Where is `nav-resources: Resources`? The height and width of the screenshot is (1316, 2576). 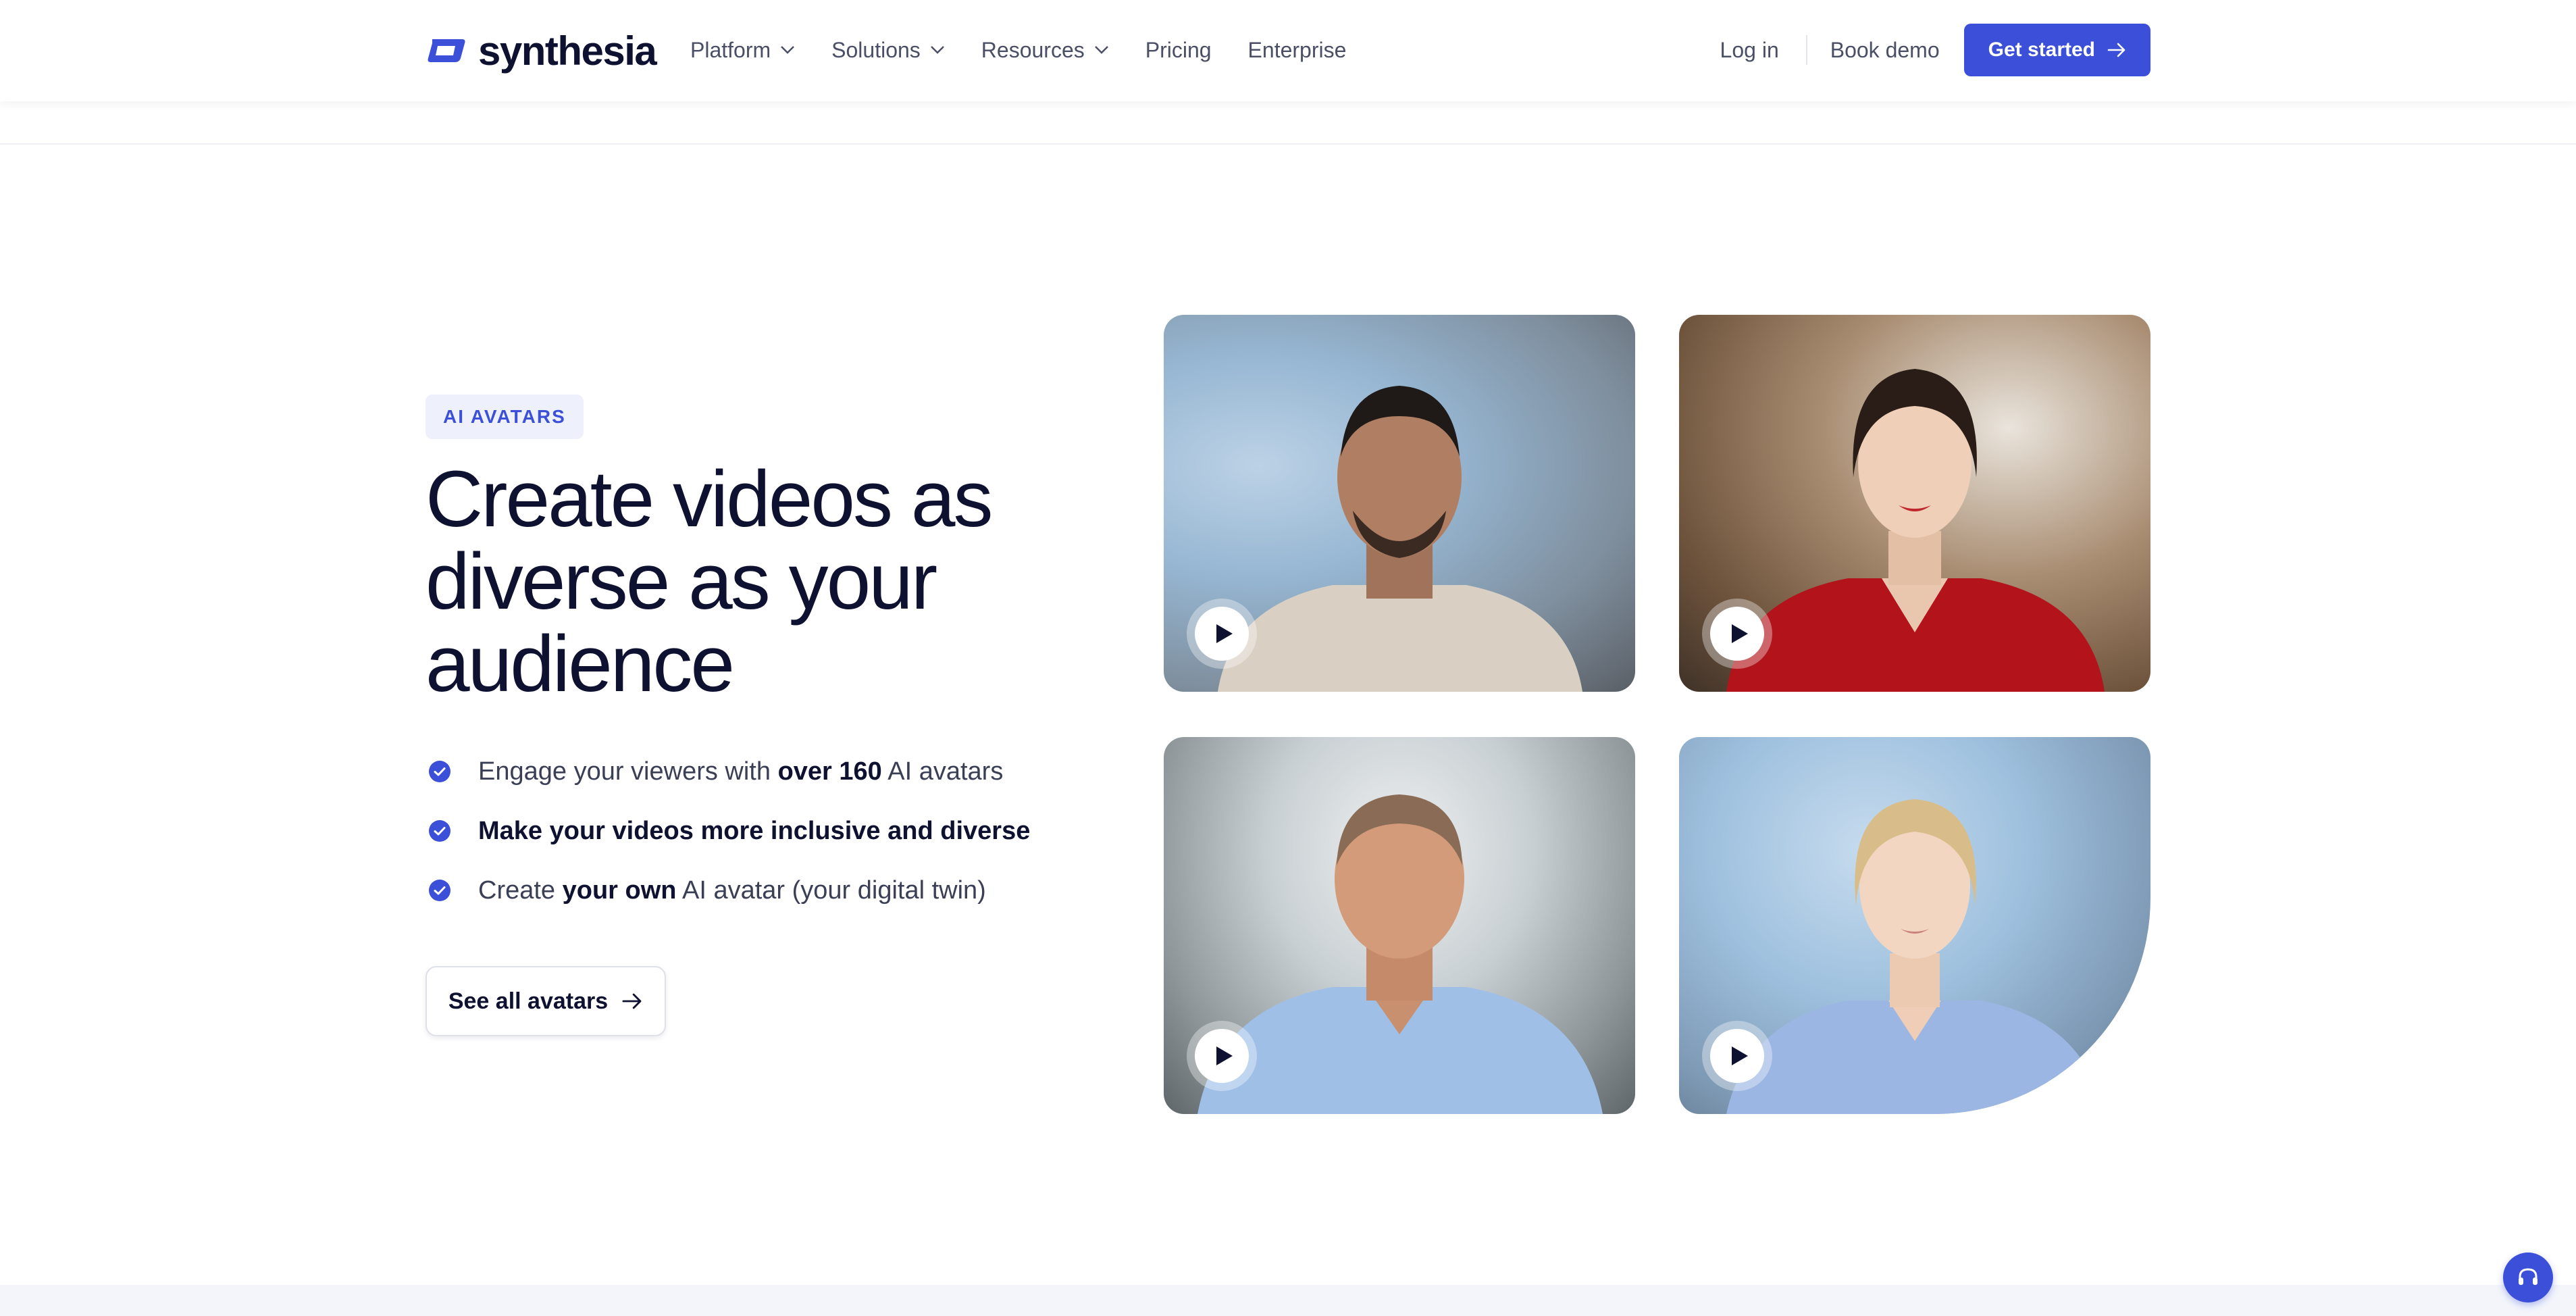 nav-resources: Resources is located at coordinates (1045, 50).